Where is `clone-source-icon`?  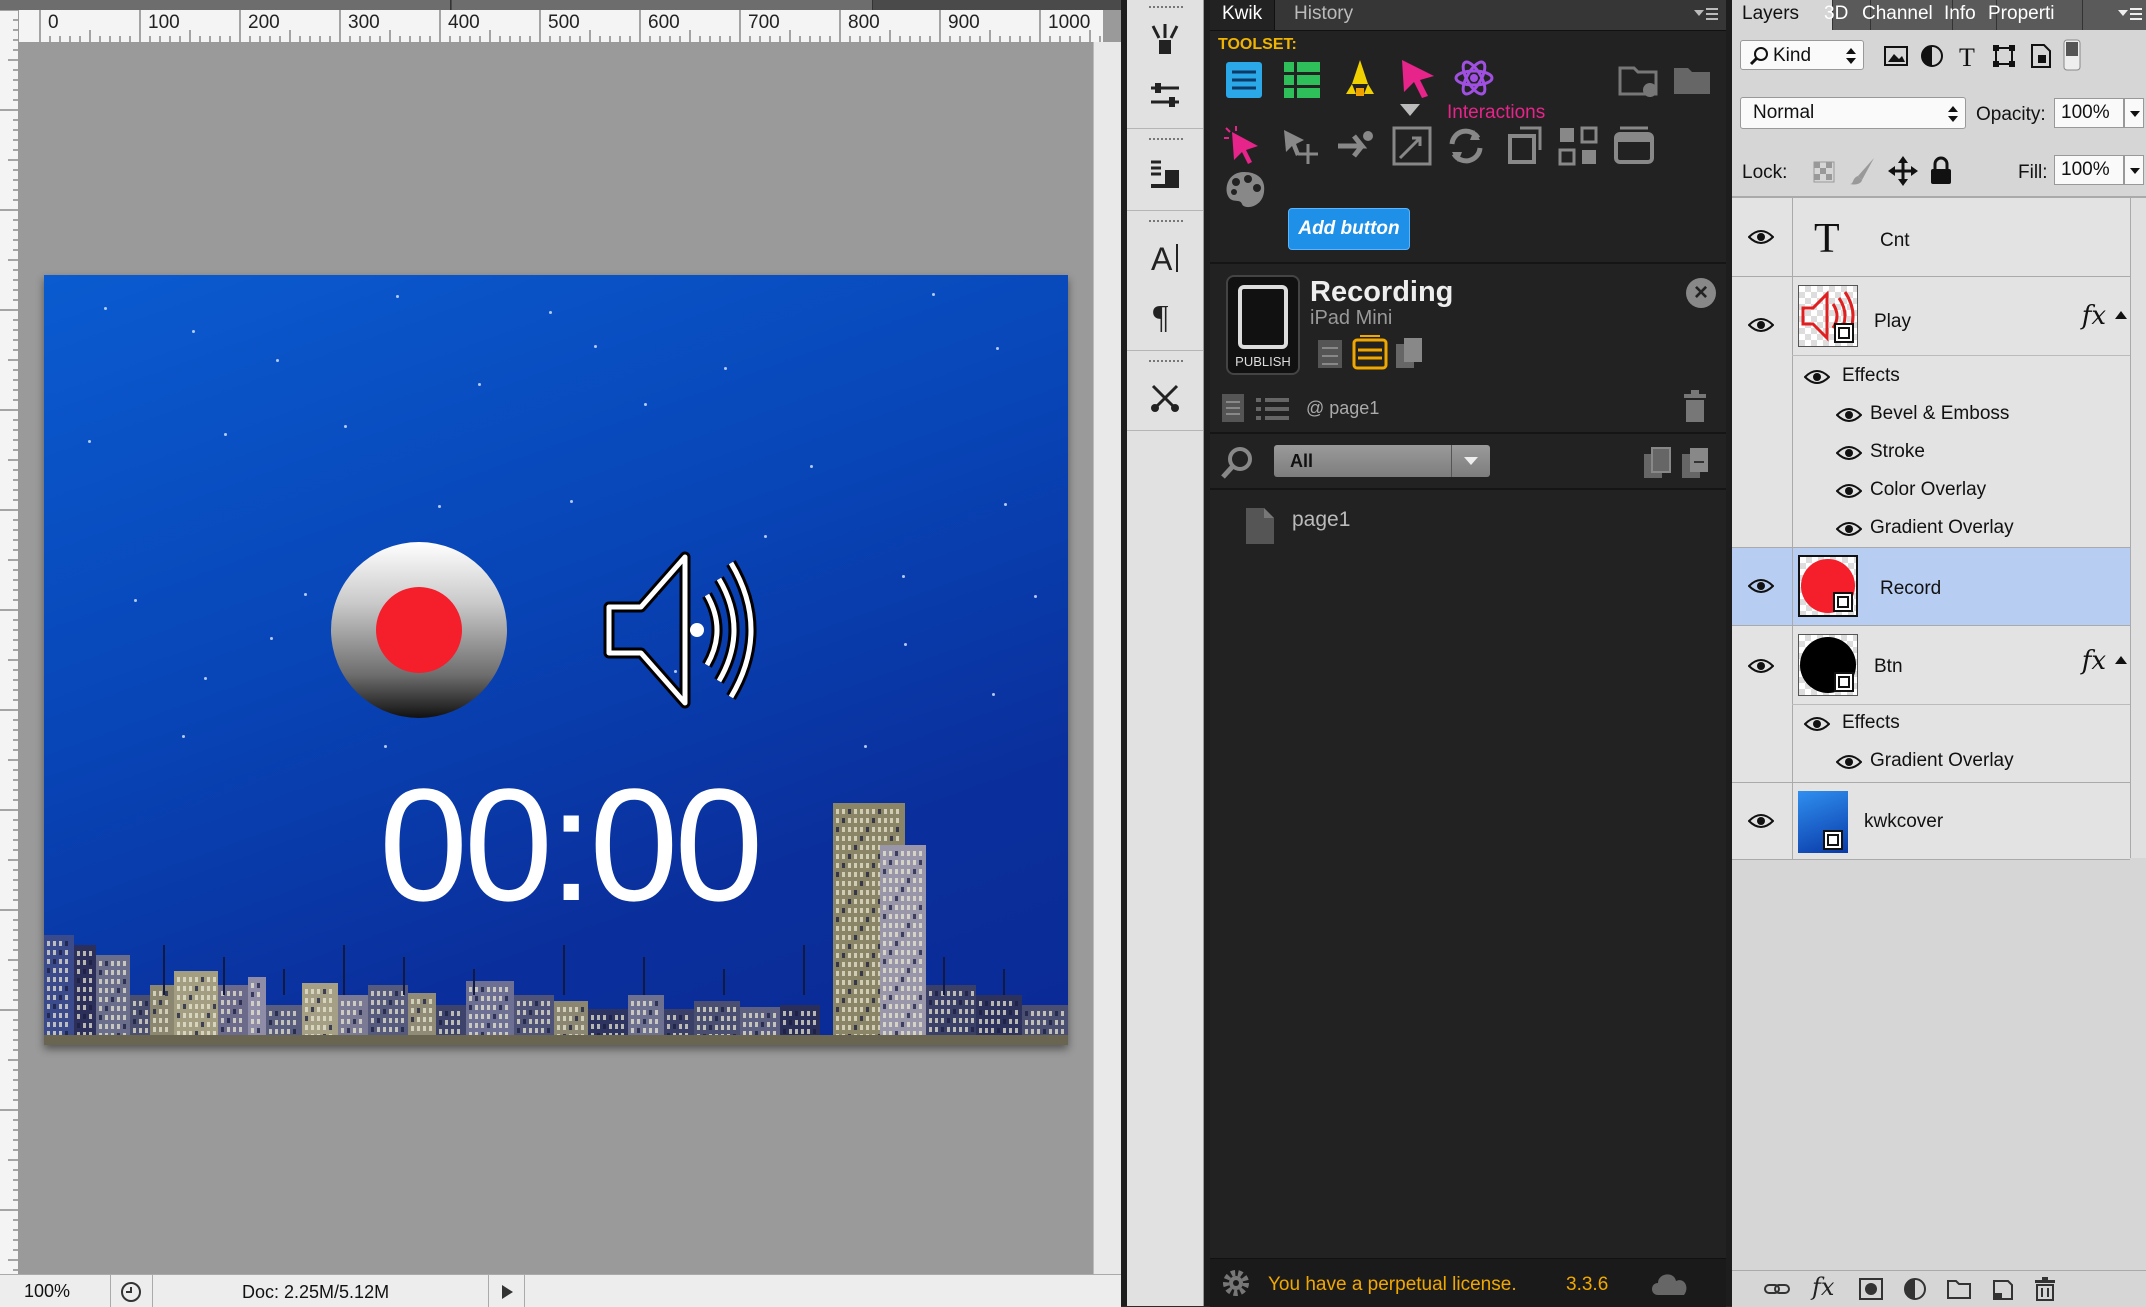
clone-source-icon is located at coordinates (1165, 174).